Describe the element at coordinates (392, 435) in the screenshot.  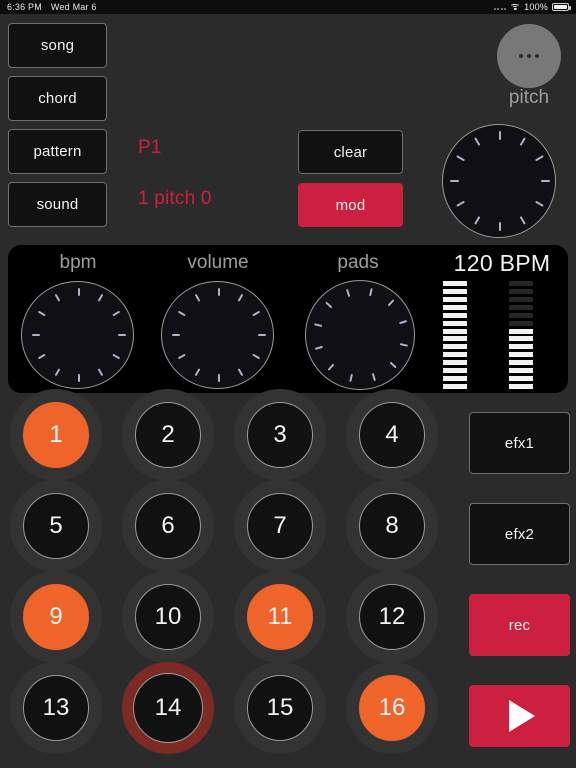
I see `pad-4: 4` at that location.